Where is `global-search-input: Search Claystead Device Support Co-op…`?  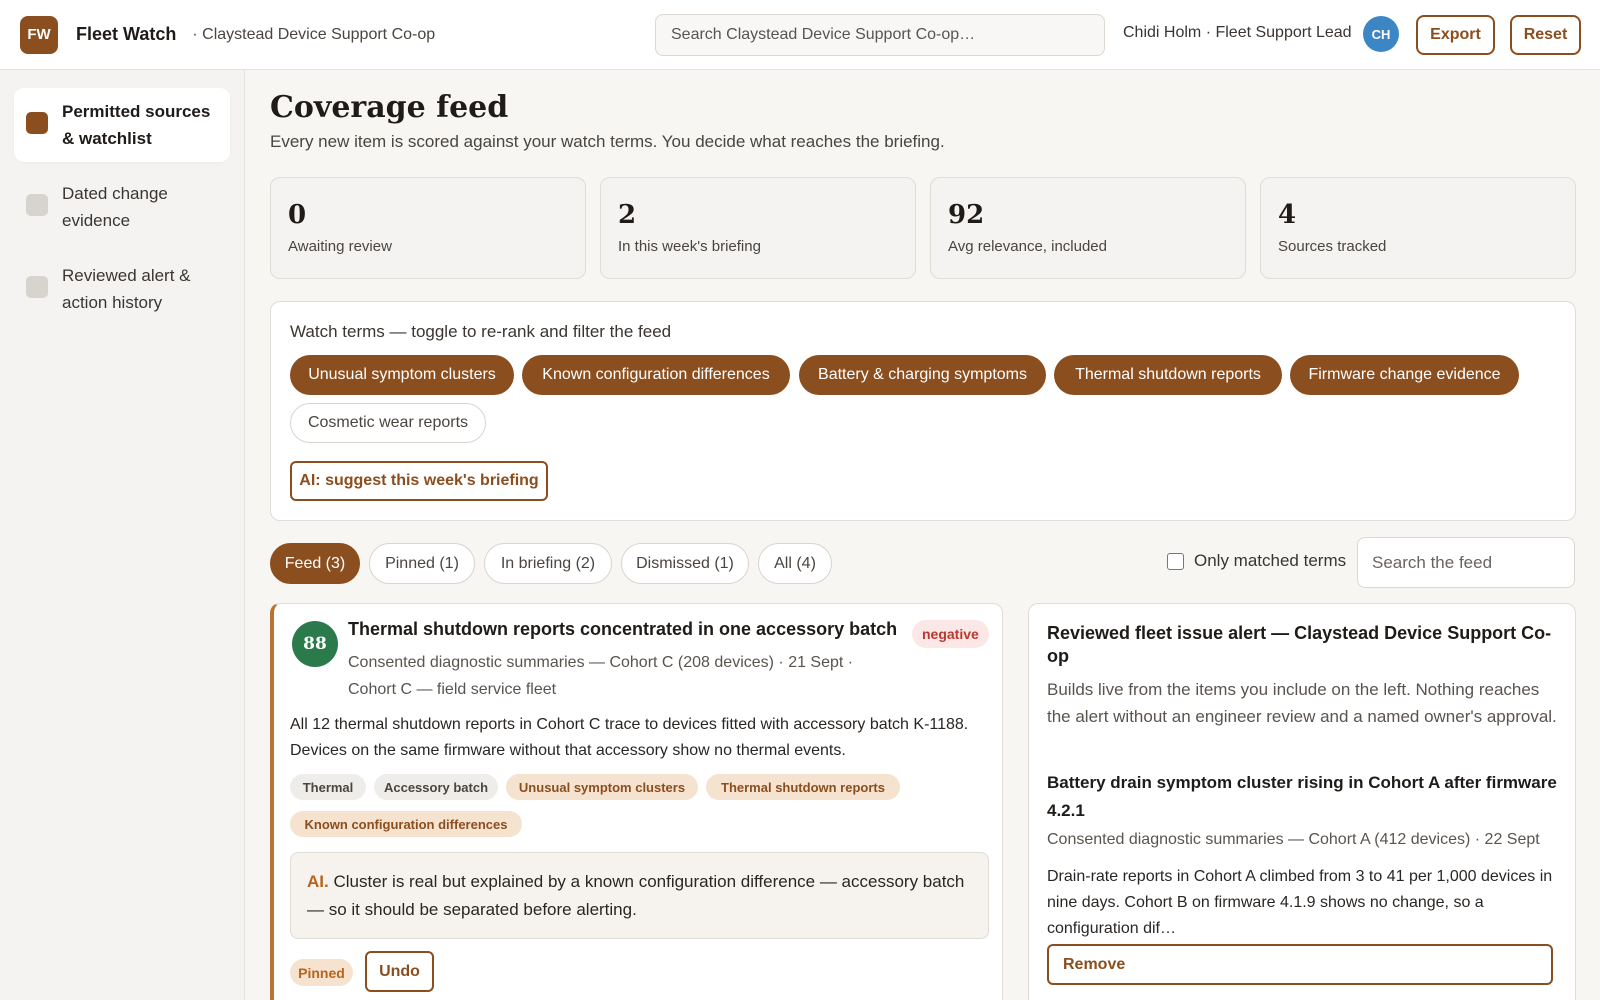
global-search-input: Search Claystead Device Support Co-op… is located at coordinates (880, 35).